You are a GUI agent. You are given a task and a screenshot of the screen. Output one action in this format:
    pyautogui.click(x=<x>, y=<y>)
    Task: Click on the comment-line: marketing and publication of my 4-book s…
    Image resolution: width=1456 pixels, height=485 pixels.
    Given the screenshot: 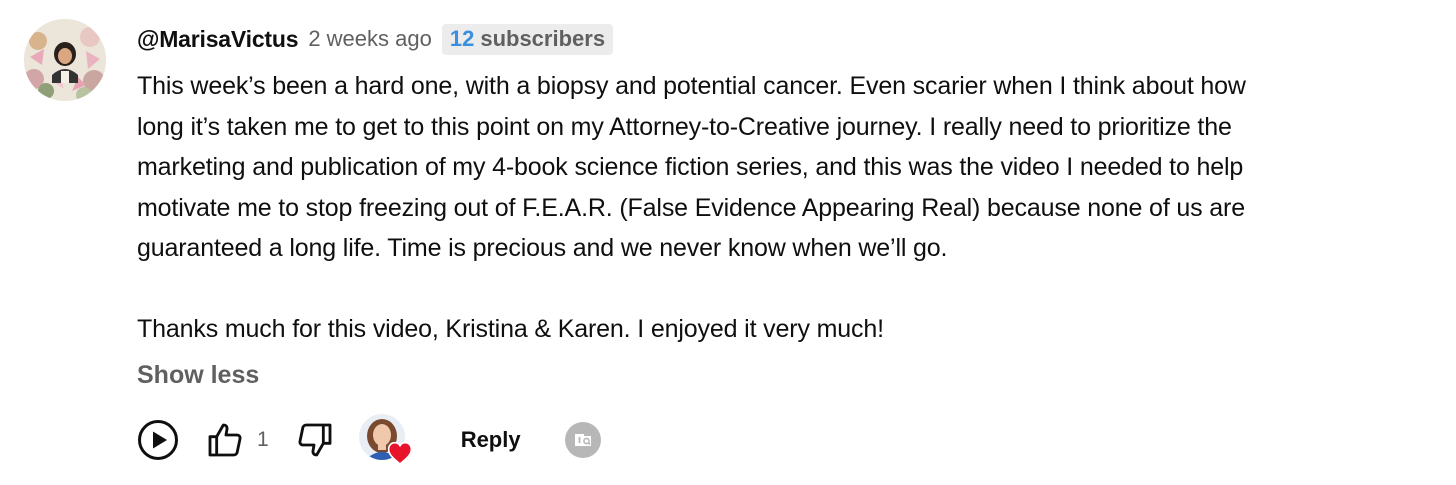 What is the action you would take?
    pyautogui.click(x=690, y=167)
    